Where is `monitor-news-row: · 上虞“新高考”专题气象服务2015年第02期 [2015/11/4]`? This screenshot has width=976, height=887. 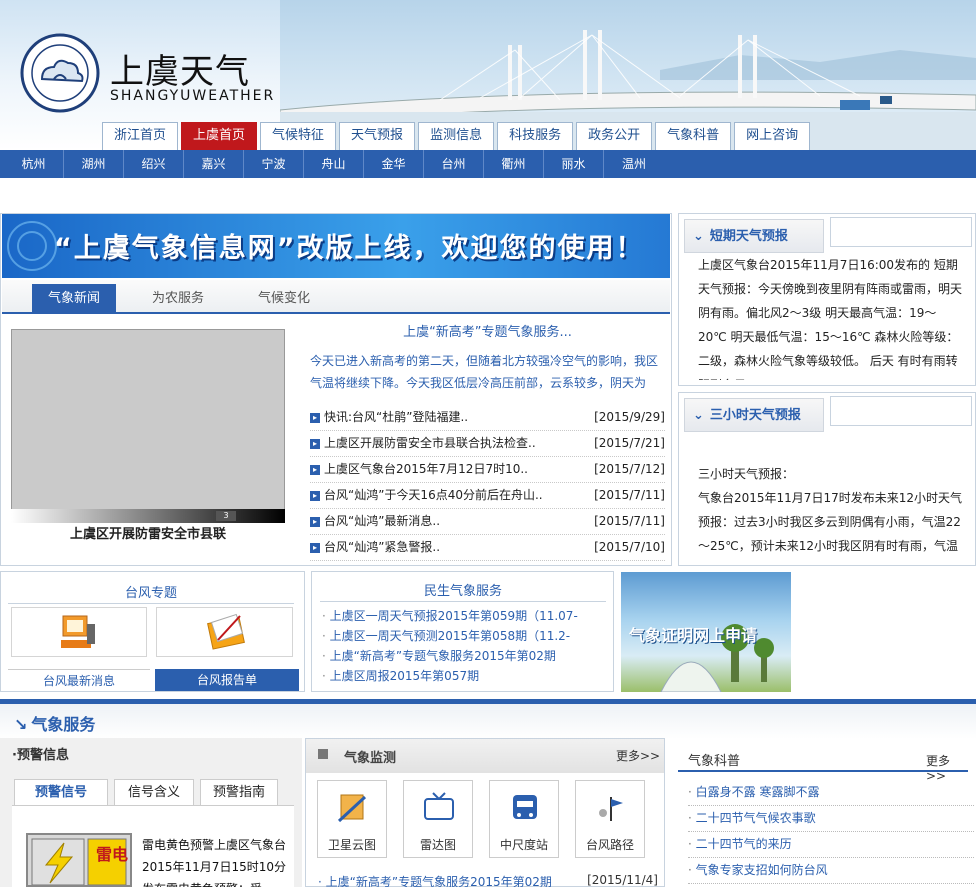
monitor-news-row: · 上虞“新高考”专题气象服务2015年第02期 [2015/11/4] is located at coordinates (488, 880).